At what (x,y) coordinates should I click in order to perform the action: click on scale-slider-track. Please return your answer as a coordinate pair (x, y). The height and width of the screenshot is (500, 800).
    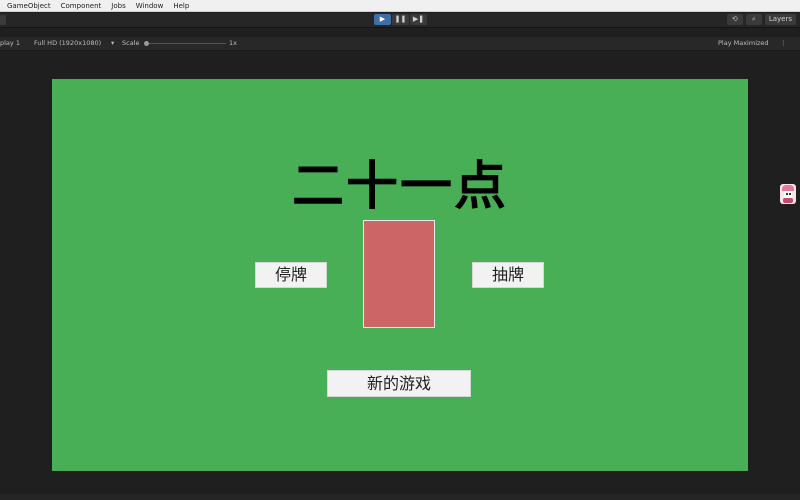
    Looking at the image, I should click on (186, 43).